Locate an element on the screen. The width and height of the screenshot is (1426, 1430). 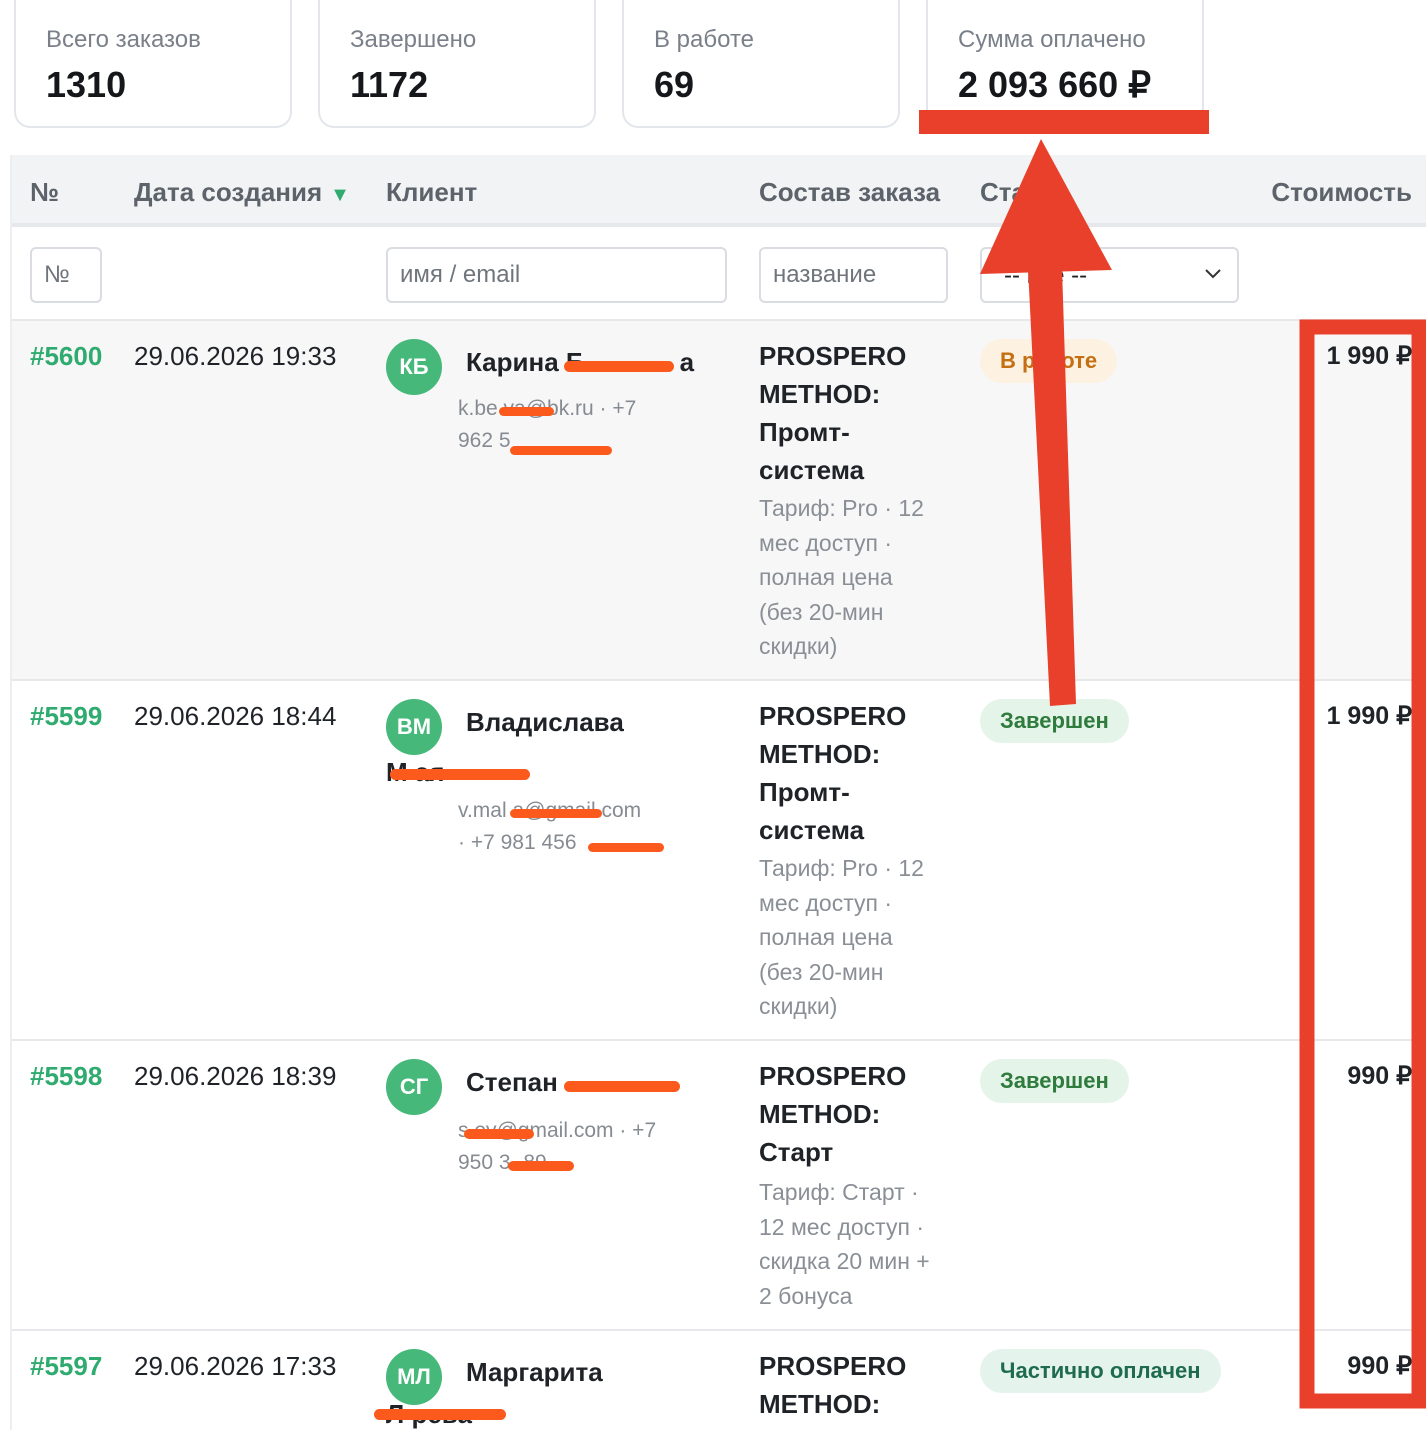
stat-card-paid-sum: Сумма оплачено 2 093 660 ₽ is located at coordinates (1065, 64).